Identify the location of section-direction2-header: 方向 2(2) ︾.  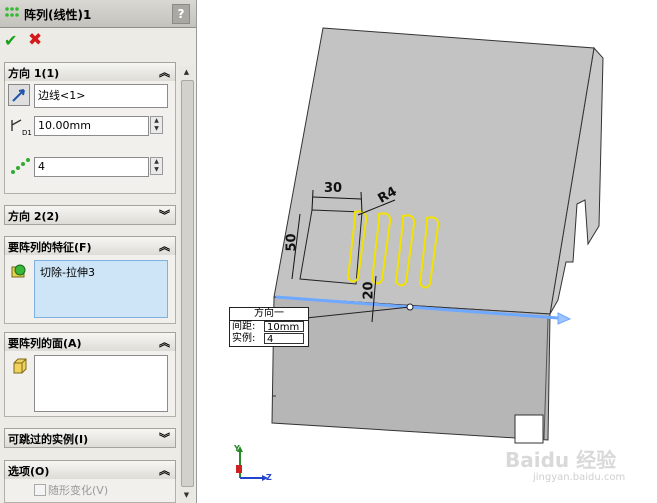
(90, 215).